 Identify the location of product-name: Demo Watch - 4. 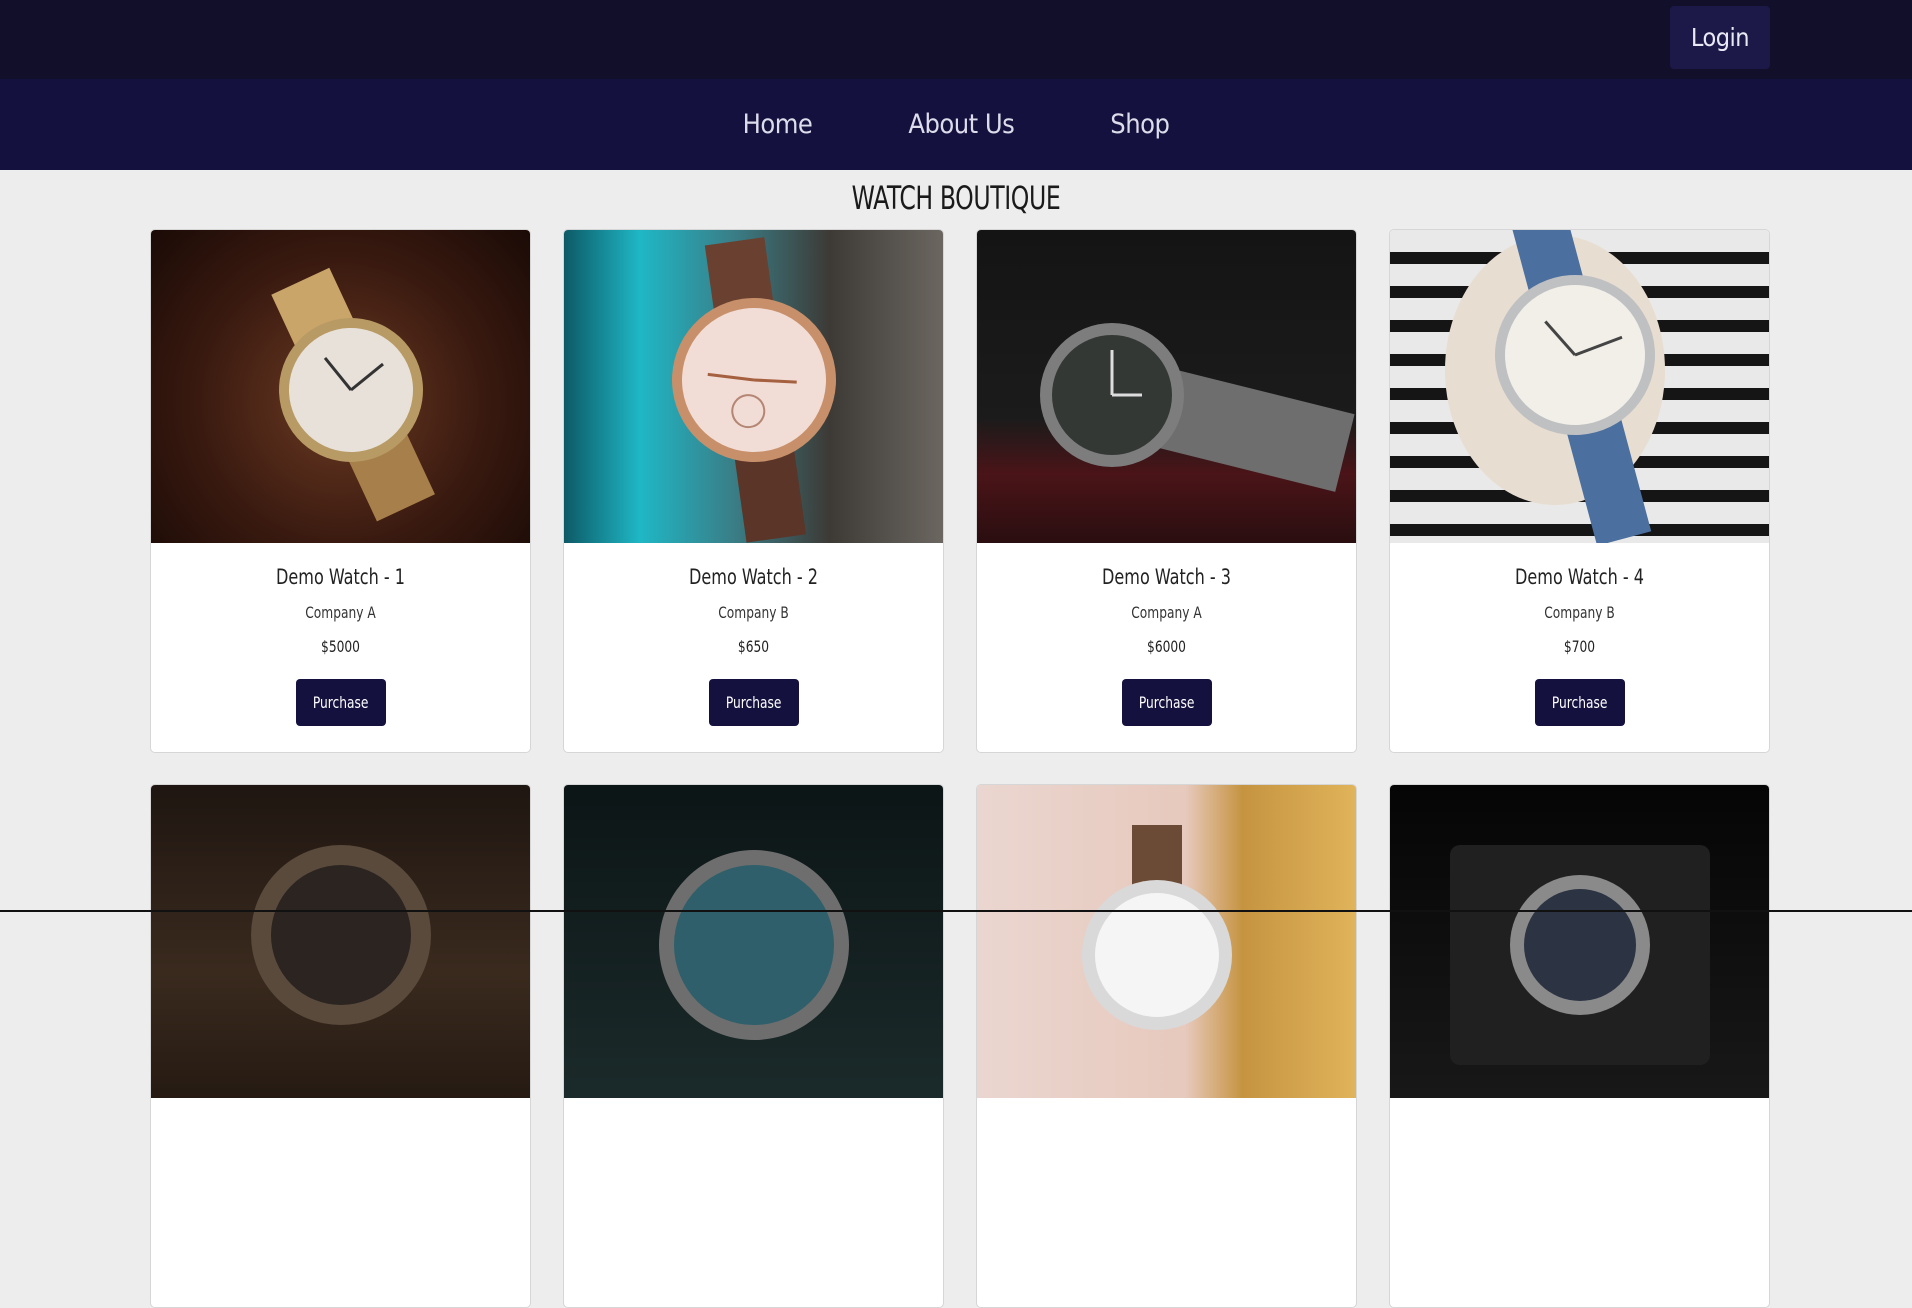
(1579, 577).